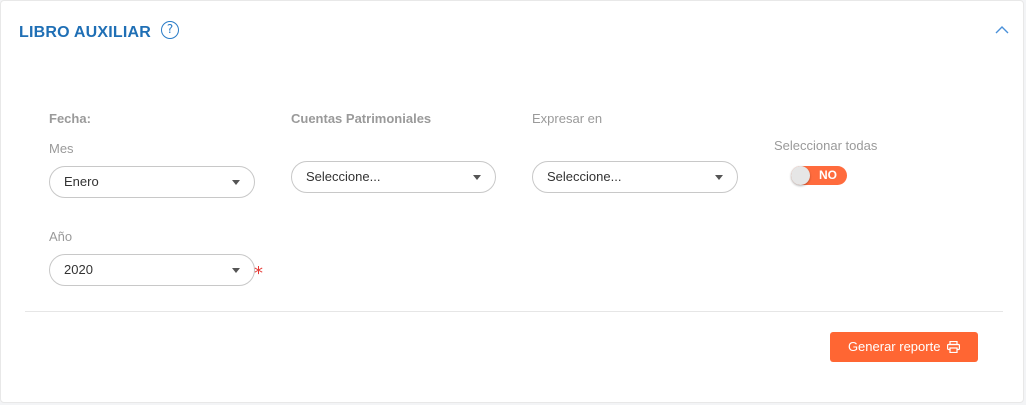 The height and width of the screenshot is (405, 1026). Describe the element at coordinates (800, 175) in the screenshot. I see `toggle-knob` at that location.